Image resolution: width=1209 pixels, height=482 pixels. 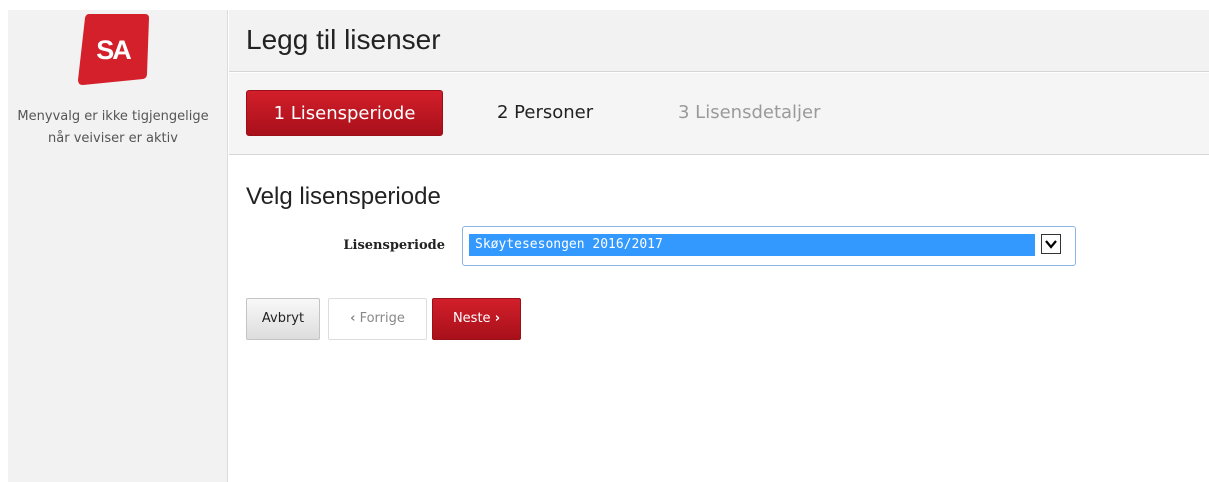 I want to click on cancel-button: Avbryt, so click(x=283, y=319).